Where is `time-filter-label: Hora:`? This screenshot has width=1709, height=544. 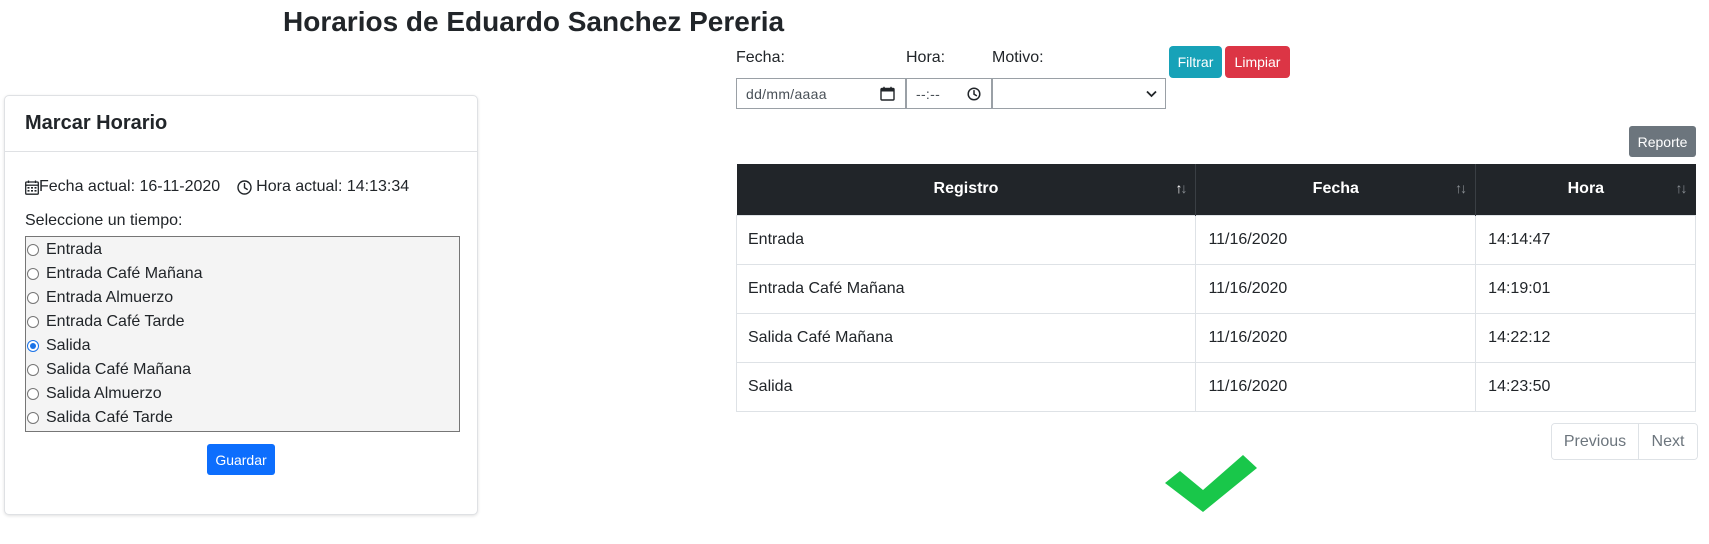 time-filter-label: Hora: is located at coordinates (926, 57).